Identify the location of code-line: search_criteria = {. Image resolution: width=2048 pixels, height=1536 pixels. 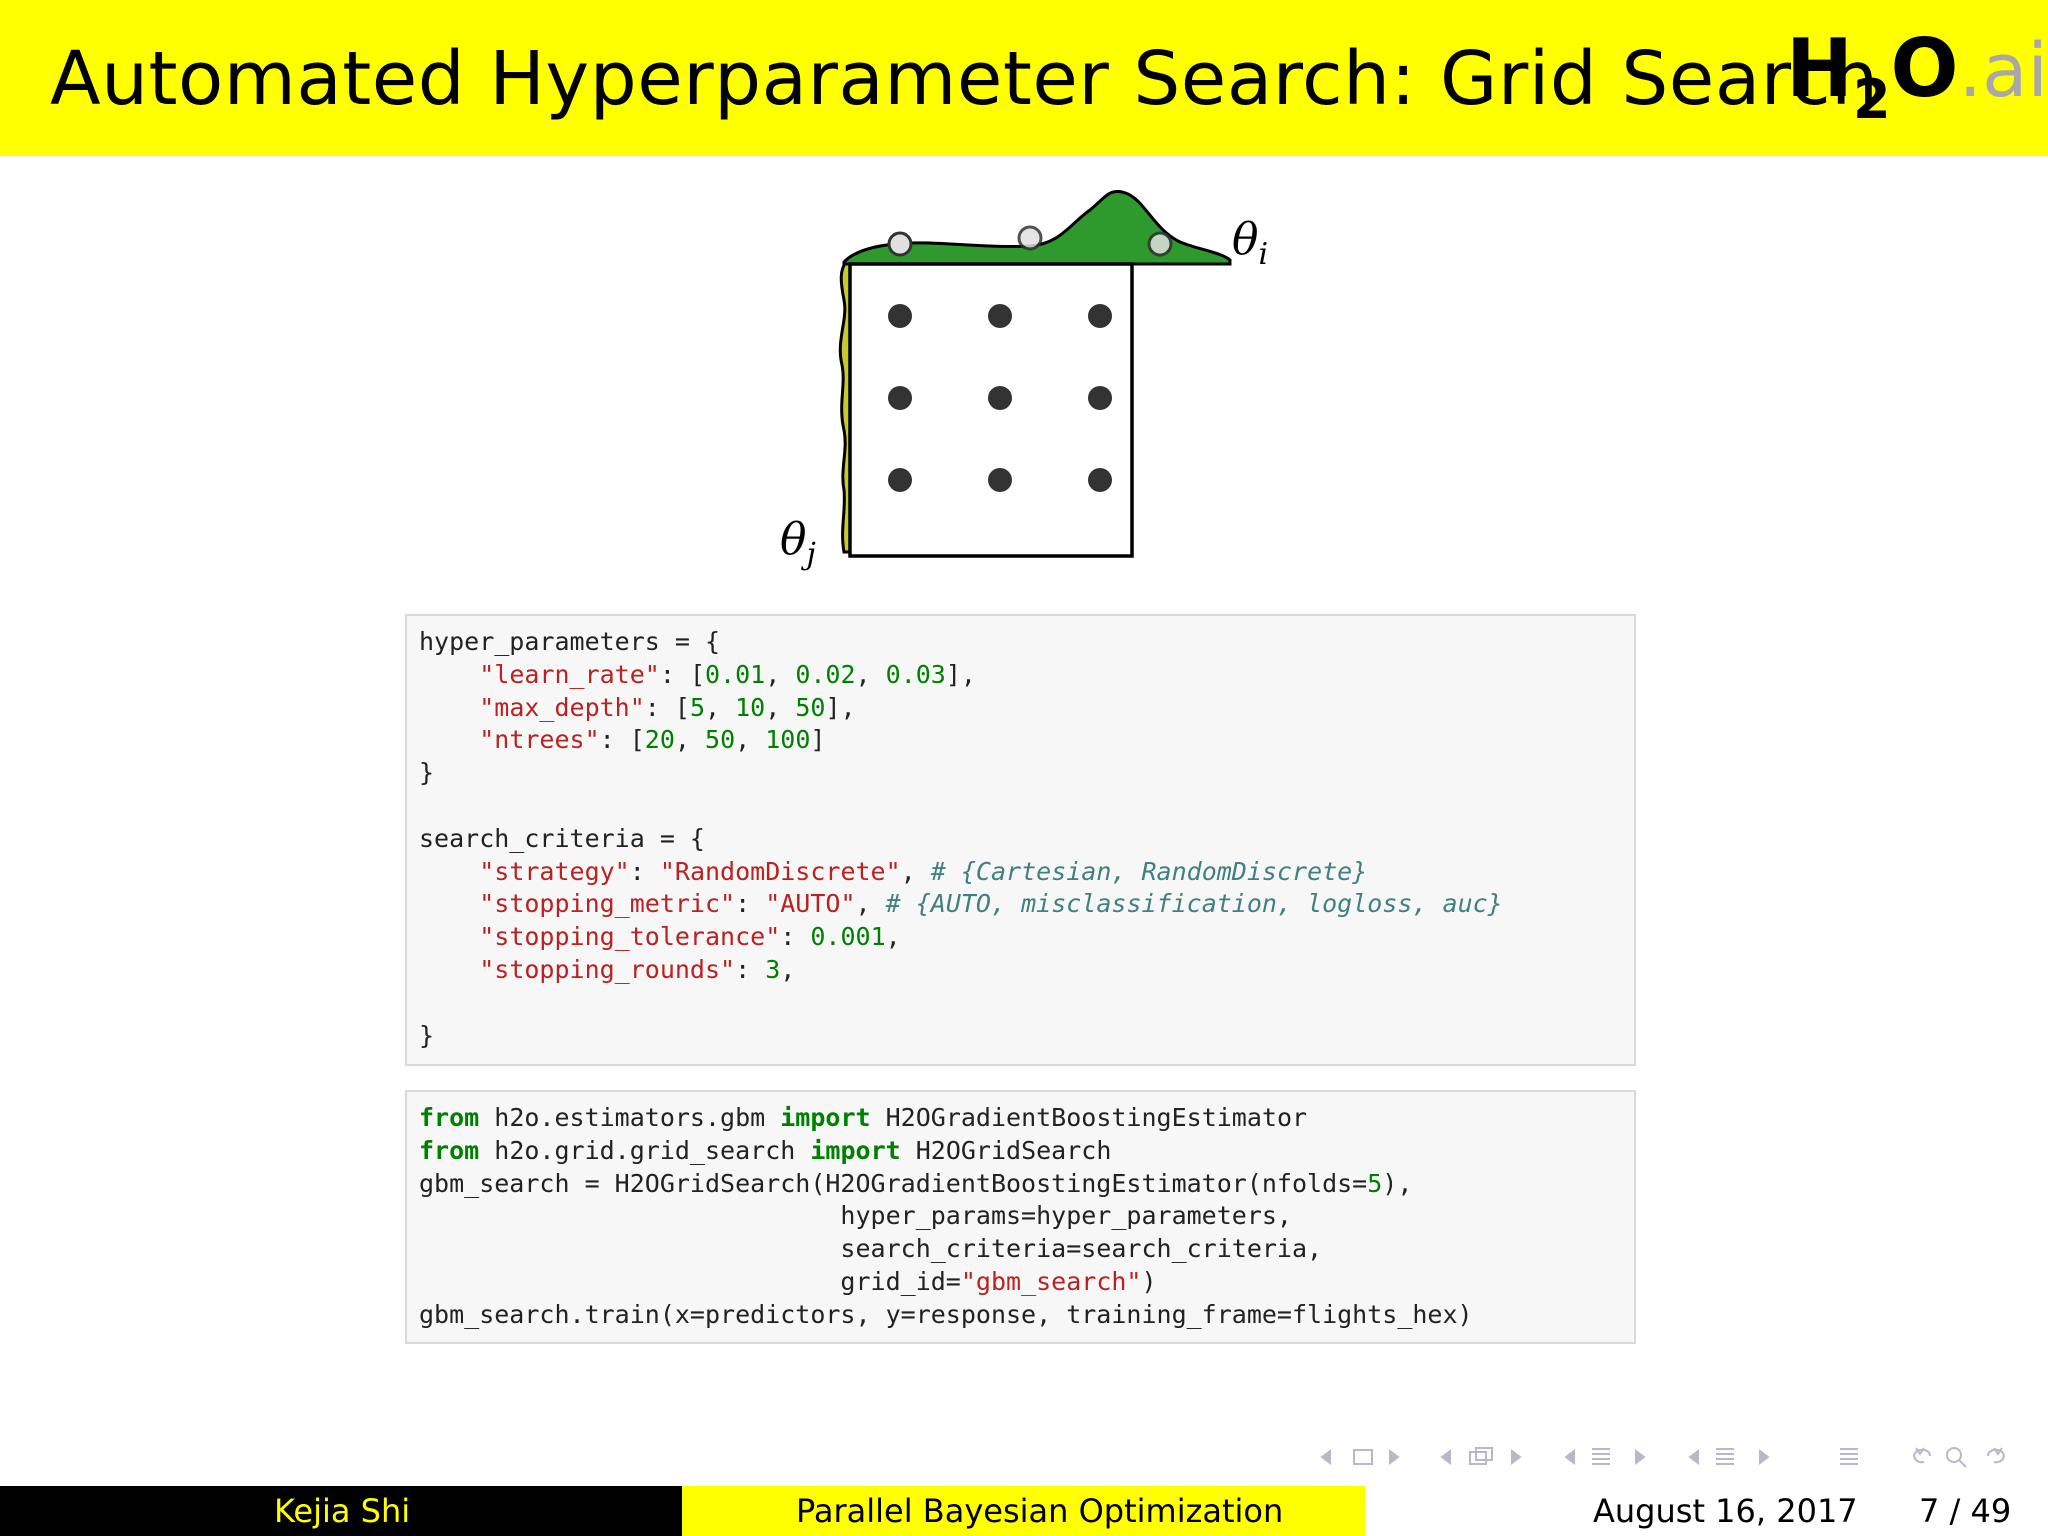
(562, 838).